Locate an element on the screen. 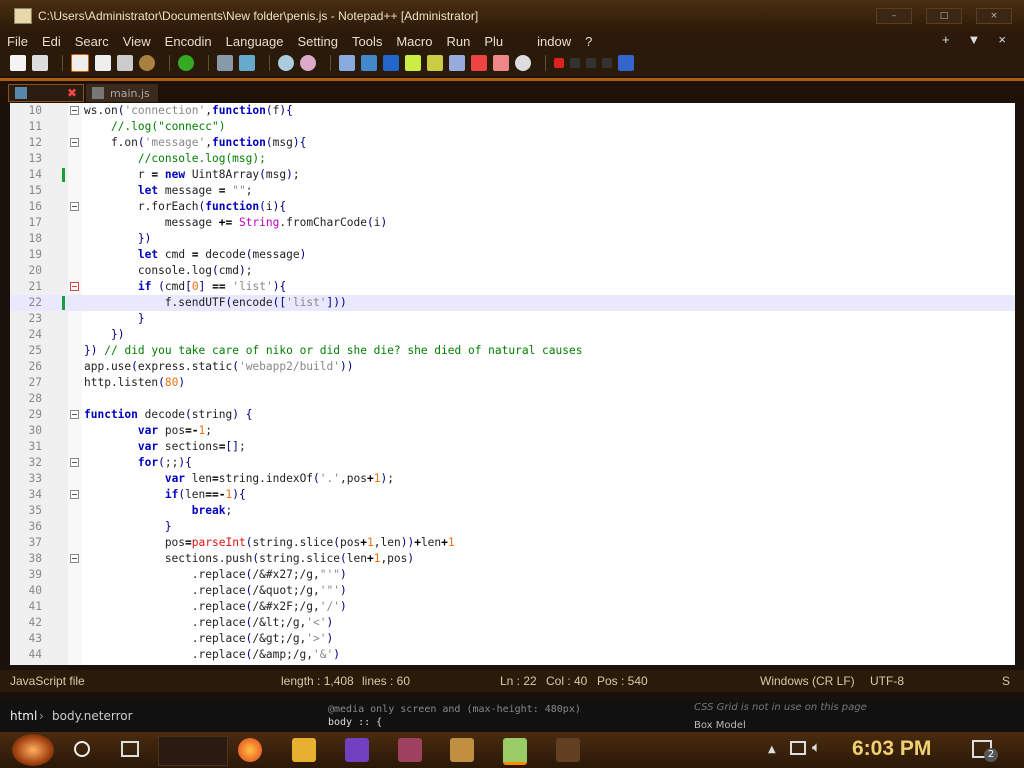 This screenshot has height=768, width=1024. visual-studio-icon is located at coordinates (357, 750).